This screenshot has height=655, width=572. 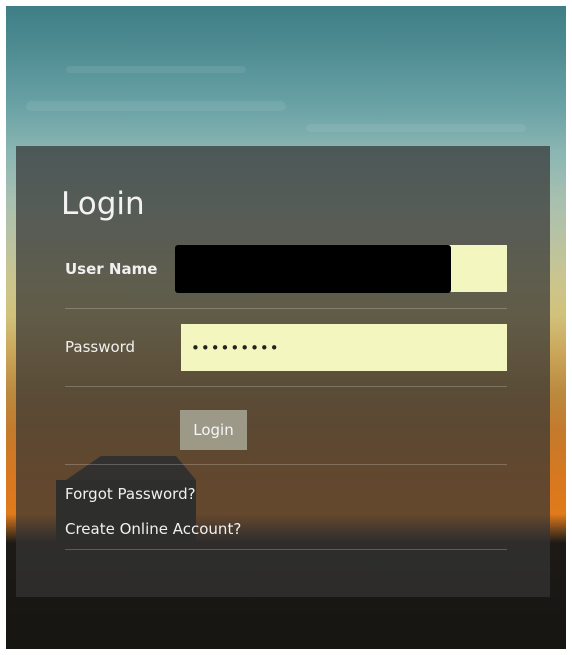 What do you see at coordinates (213, 430) in the screenshot?
I see `login-button: Login` at bounding box center [213, 430].